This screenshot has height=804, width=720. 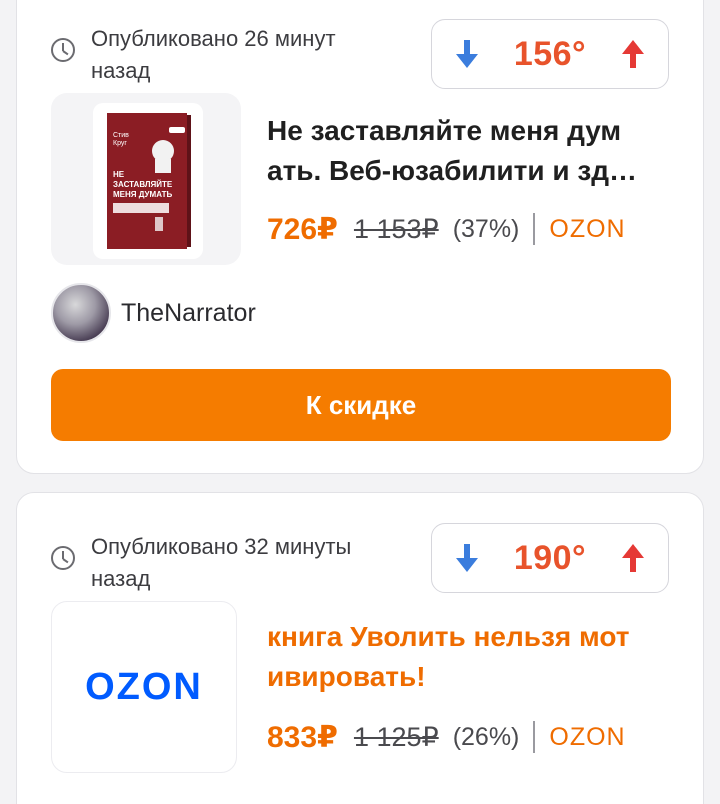 I want to click on deal-title-line2: ивировать!, so click(x=346, y=676).